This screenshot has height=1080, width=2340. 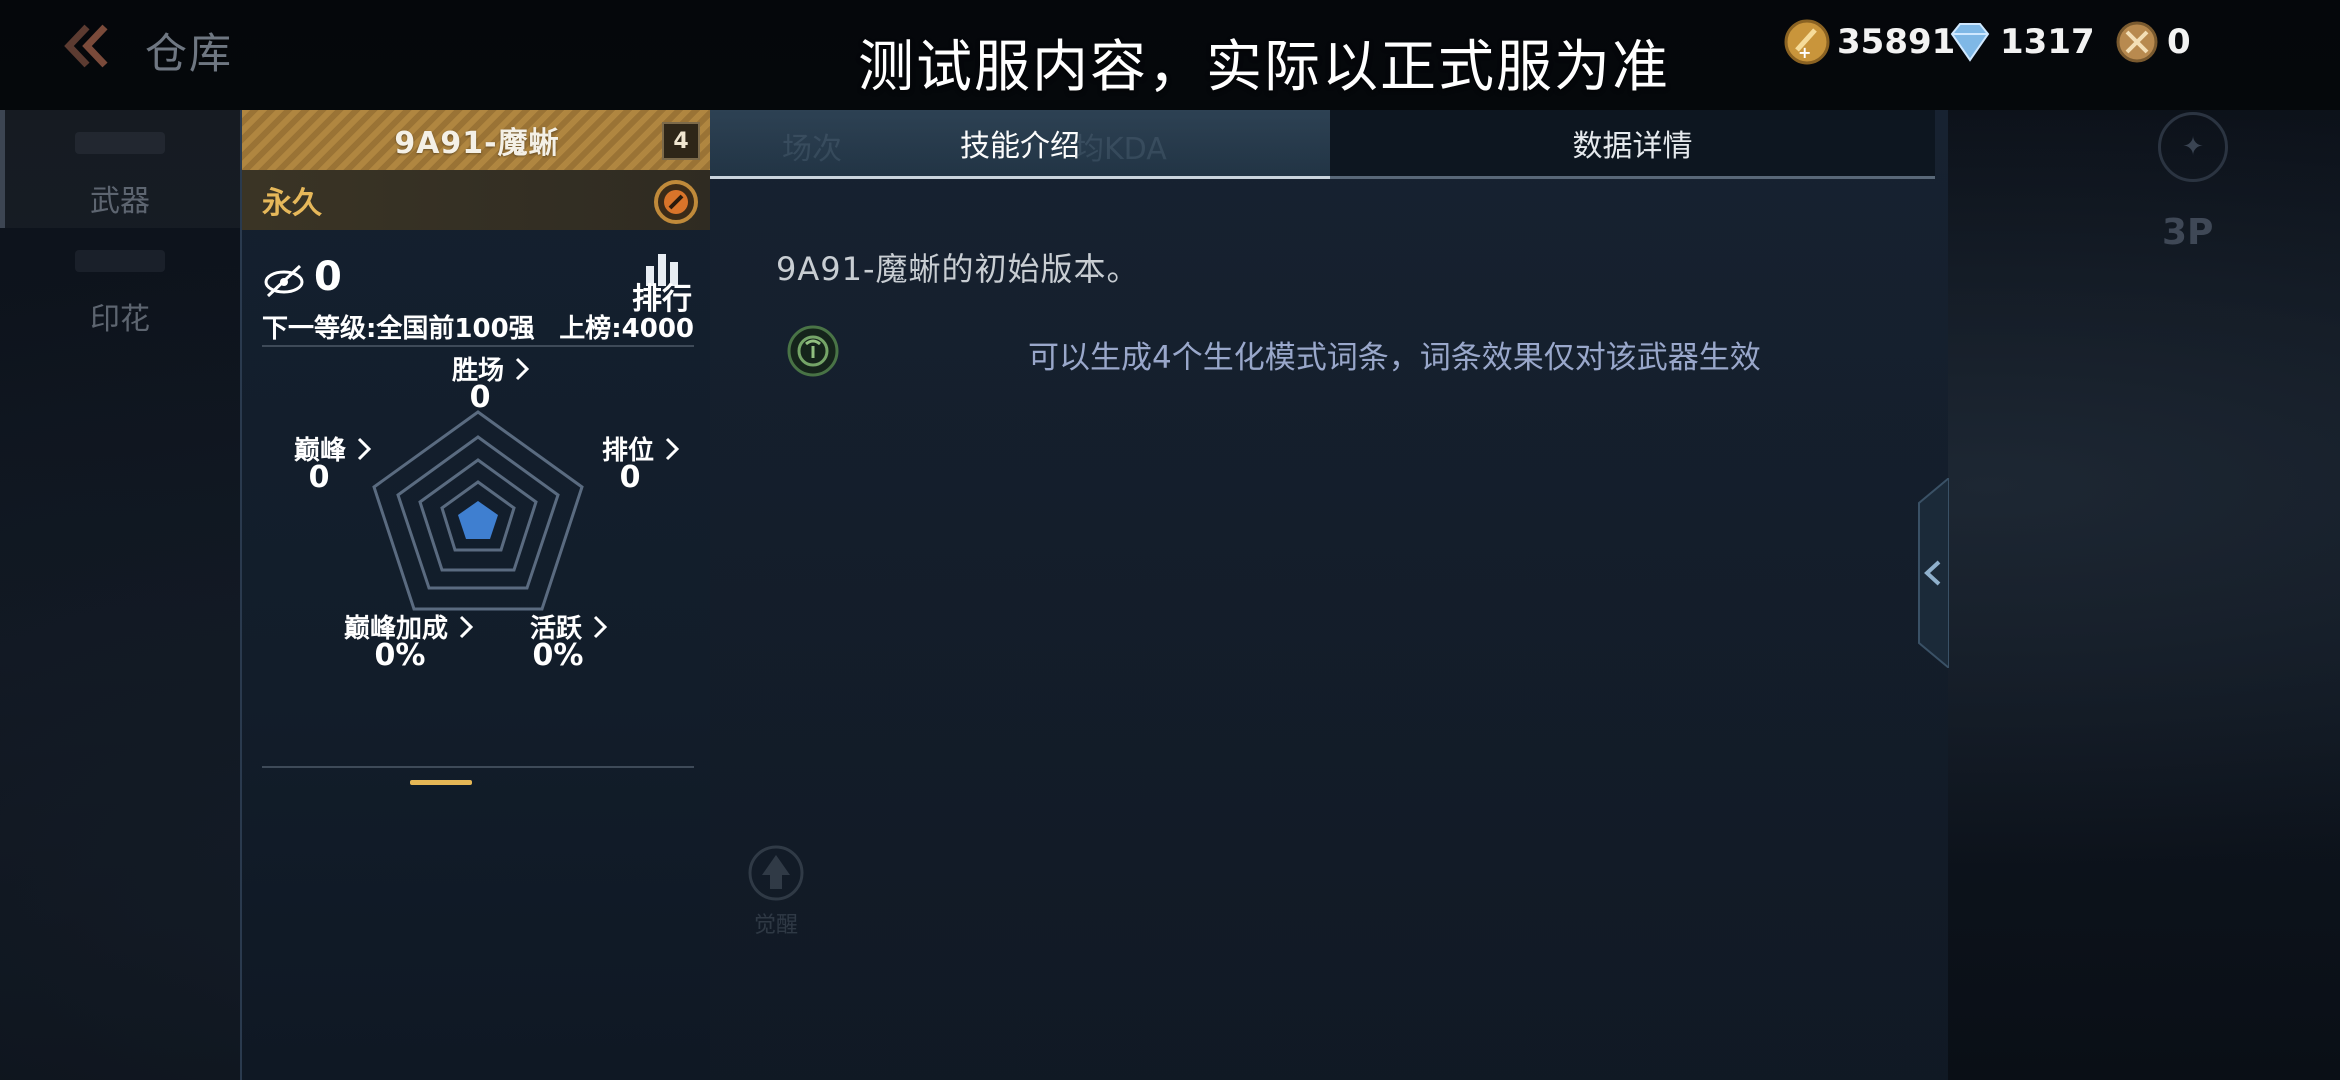 What do you see at coordinates (1322, 144) in the screenshot?
I see `tab-bar: 技能介绍 数据详情` at bounding box center [1322, 144].